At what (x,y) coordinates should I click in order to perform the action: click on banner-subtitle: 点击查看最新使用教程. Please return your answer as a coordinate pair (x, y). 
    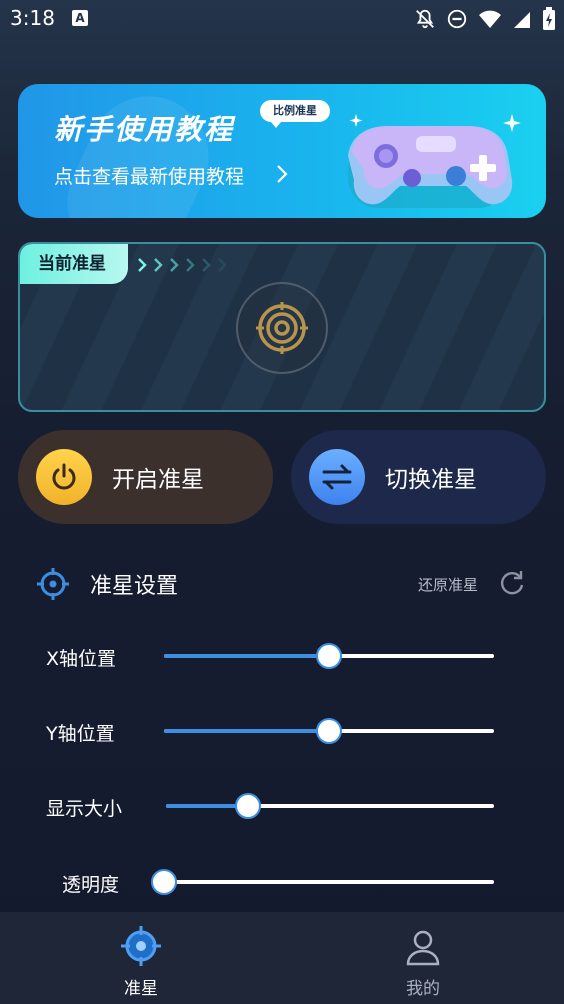
    Looking at the image, I should click on (149, 177).